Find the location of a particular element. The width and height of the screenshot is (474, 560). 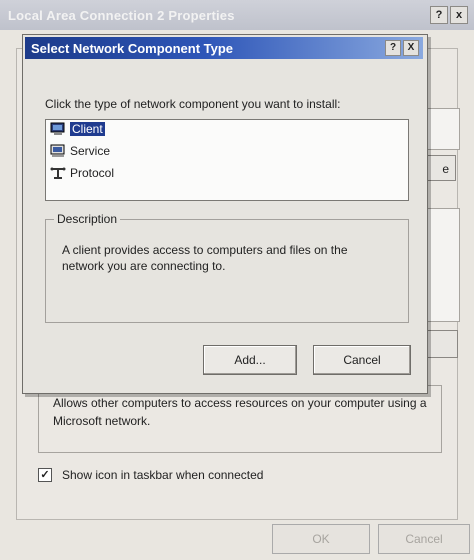

list-item-client: Client is located at coordinates (77, 129).